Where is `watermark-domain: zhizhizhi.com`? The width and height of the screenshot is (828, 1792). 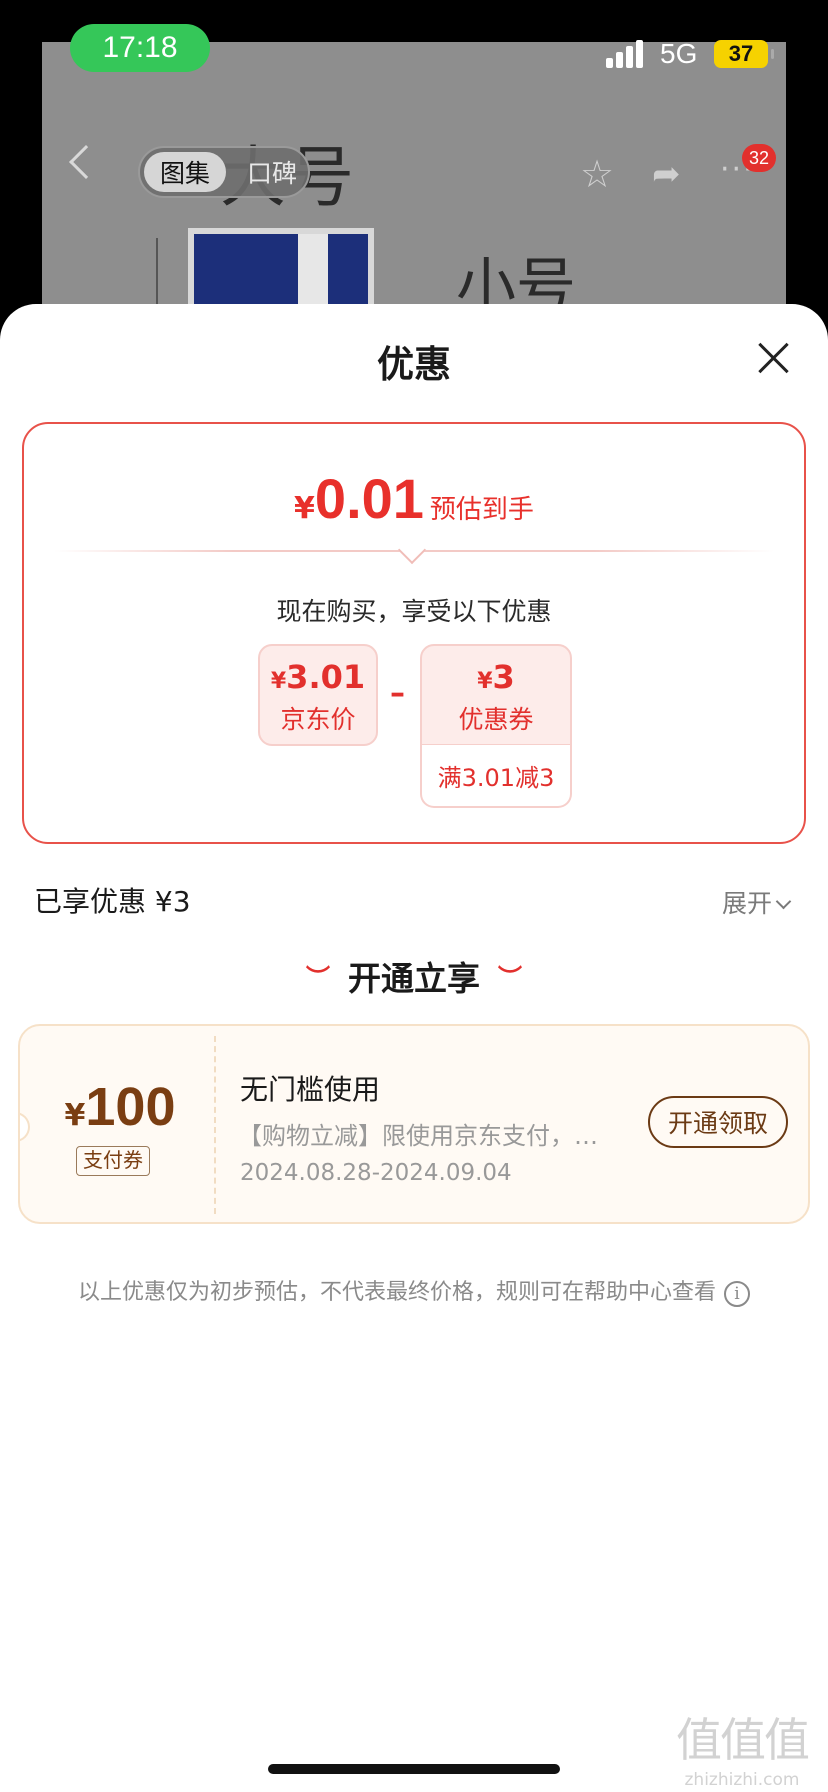 watermark-domain: zhizhizhi.com is located at coordinates (742, 1780).